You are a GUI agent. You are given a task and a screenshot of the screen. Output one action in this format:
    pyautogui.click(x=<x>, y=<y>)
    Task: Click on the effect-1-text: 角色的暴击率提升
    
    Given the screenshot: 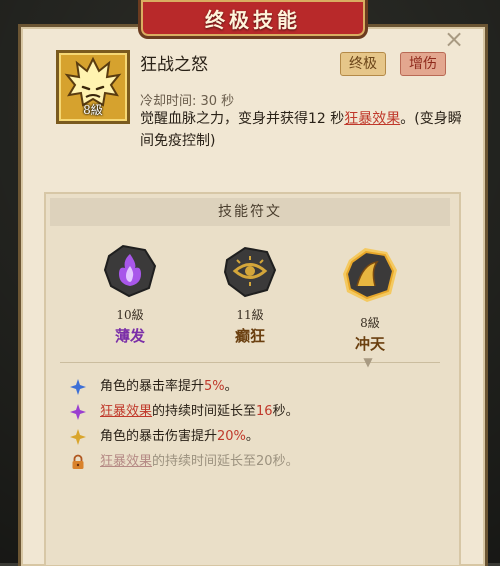 What is the action you would take?
    pyautogui.click(x=152, y=386)
    